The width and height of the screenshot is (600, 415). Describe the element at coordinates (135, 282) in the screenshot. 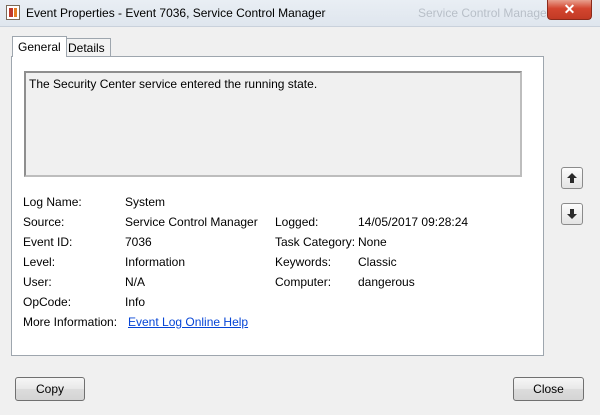

I see `user-value: N/A` at that location.